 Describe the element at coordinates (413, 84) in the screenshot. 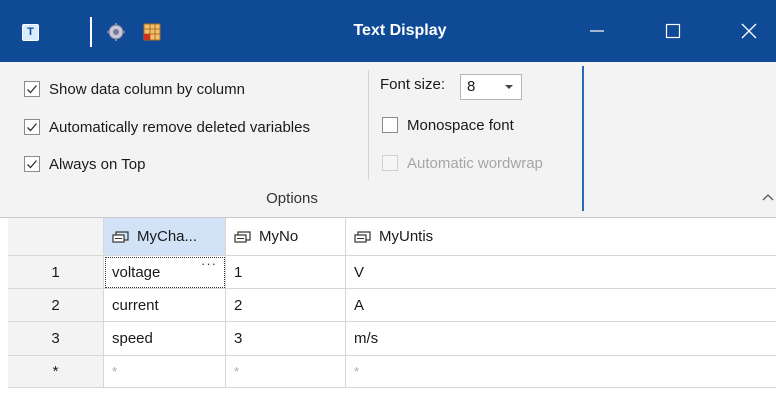

I see `font-size-label: Font size:` at that location.